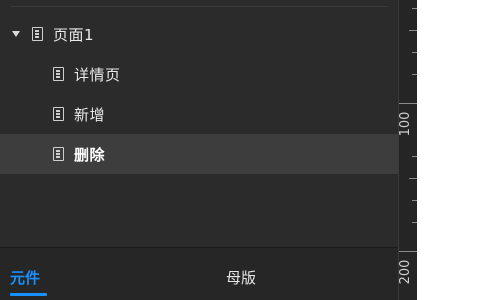  What do you see at coordinates (241, 274) in the screenshot?
I see `tab-masters: 母版` at bounding box center [241, 274].